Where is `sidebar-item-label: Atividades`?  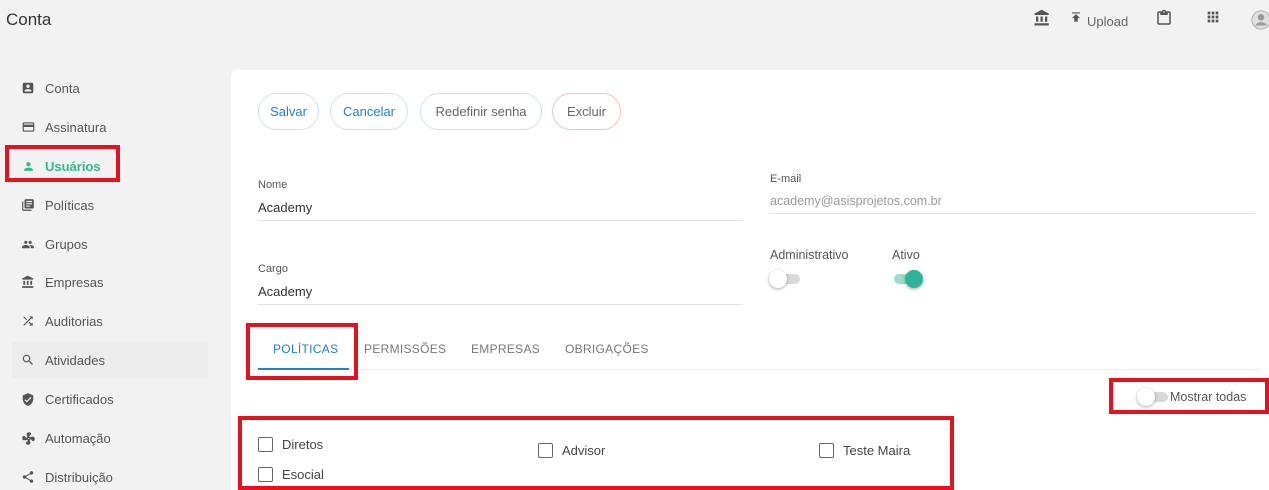 sidebar-item-label: Atividades is located at coordinates (75, 360).